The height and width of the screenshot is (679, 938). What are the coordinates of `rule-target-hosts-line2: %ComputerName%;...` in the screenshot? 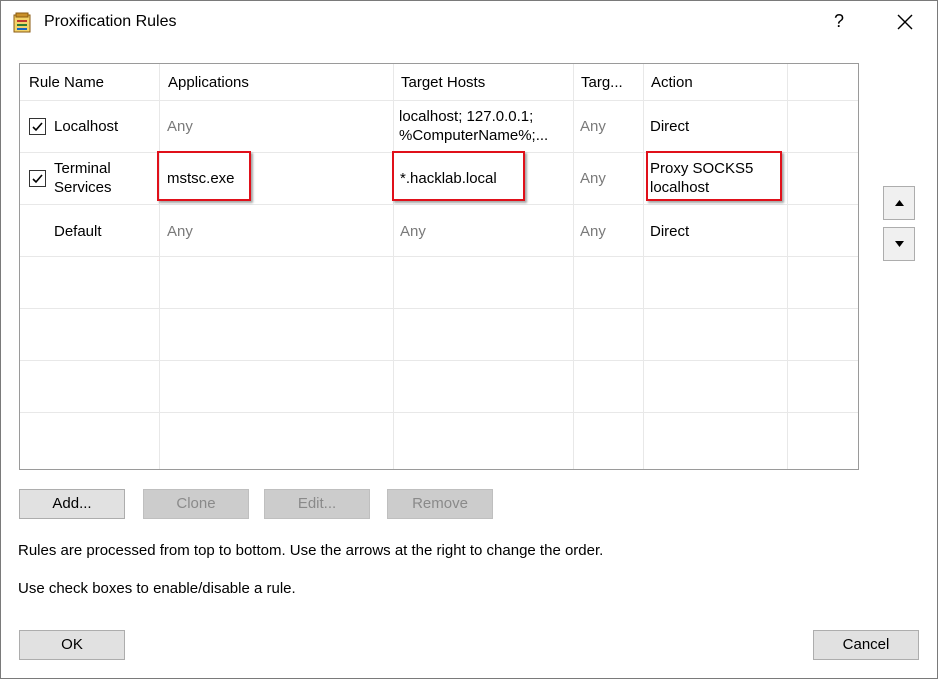 It's located at (474, 135).